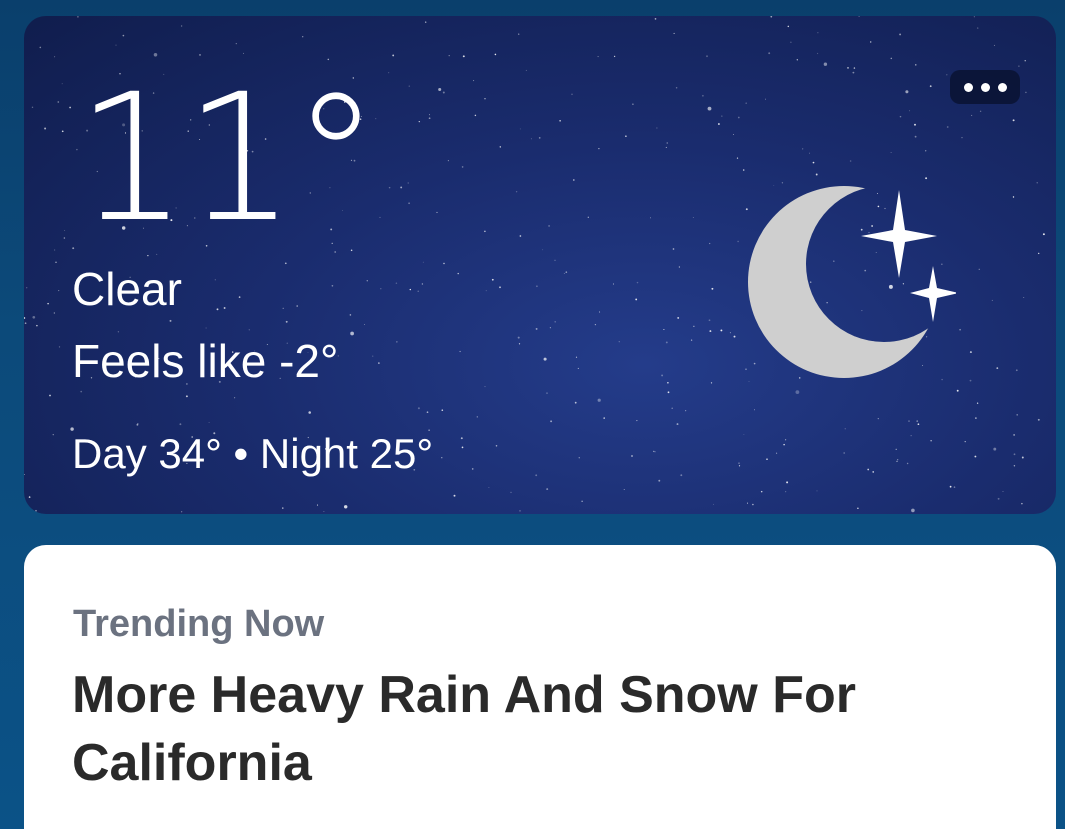 The width and height of the screenshot is (1065, 829). Describe the element at coordinates (127, 289) in the screenshot. I see `condition-text: Clear` at that location.